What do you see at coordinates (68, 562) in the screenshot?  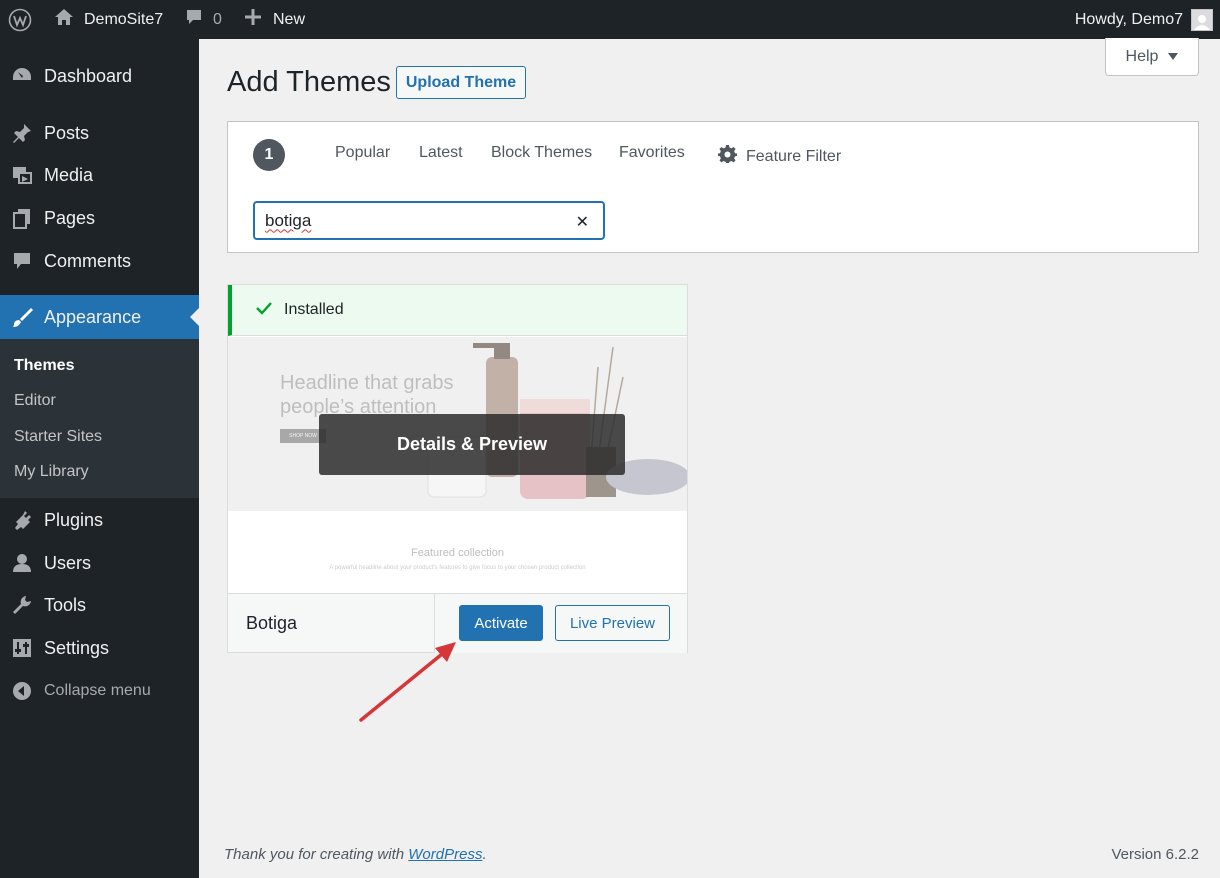 I see `sidebar-item-label: Users` at bounding box center [68, 562].